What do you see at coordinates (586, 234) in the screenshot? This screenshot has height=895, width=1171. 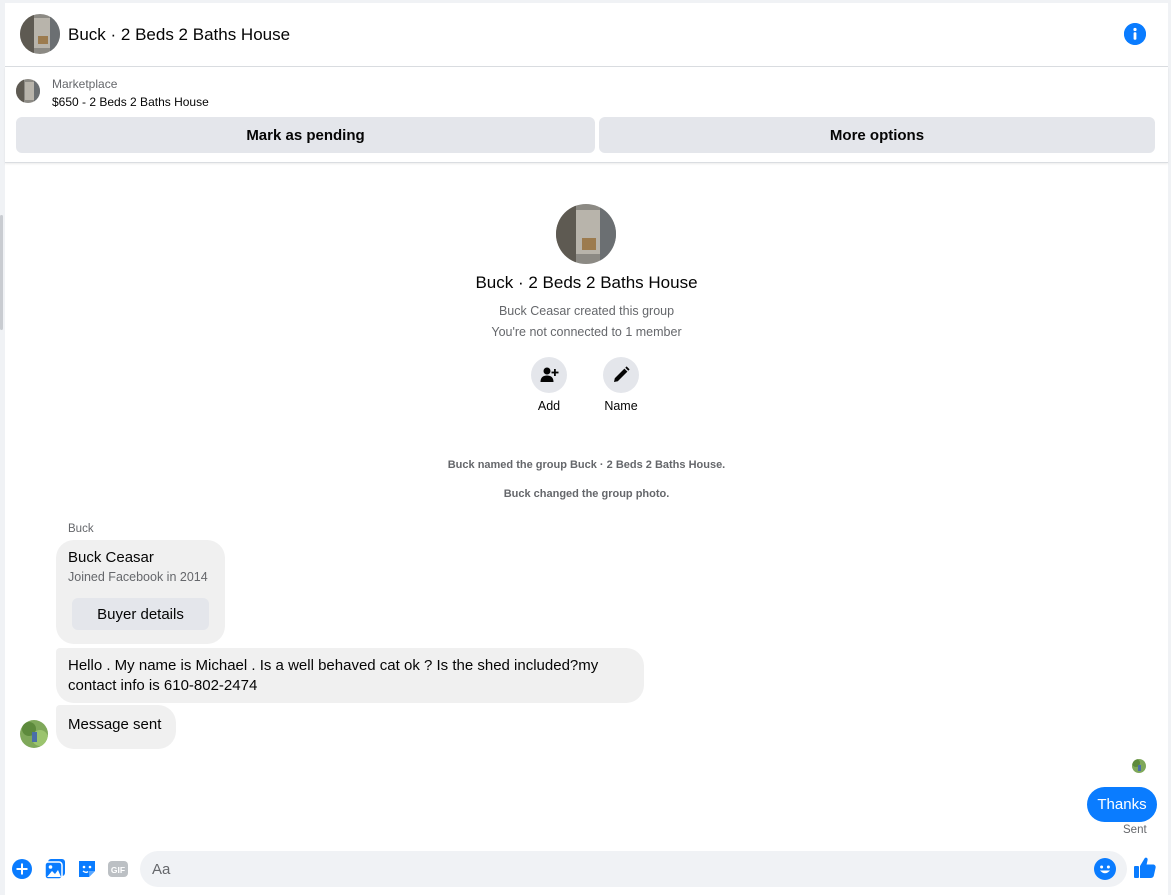 I see `group-photo` at bounding box center [586, 234].